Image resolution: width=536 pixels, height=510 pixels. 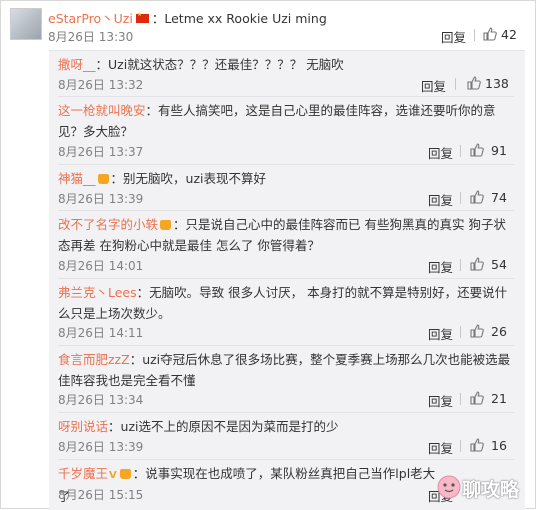 What do you see at coordinates (499, 264) in the screenshot?
I see `like-count: 54` at bounding box center [499, 264].